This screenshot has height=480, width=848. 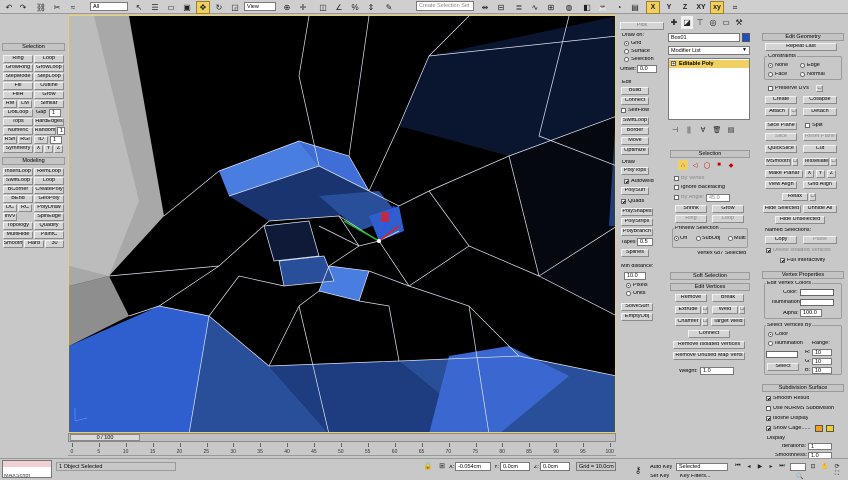 What do you see at coordinates (25, 140) in the screenshot?
I see `rgl-button: RGl` at bounding box center [25, 140].